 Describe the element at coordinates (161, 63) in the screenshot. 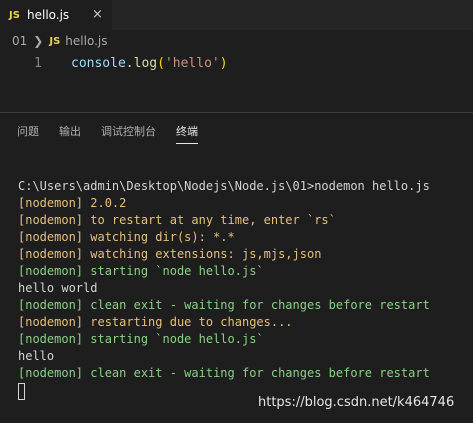

I see `code-token-paren-open: (` at that location.